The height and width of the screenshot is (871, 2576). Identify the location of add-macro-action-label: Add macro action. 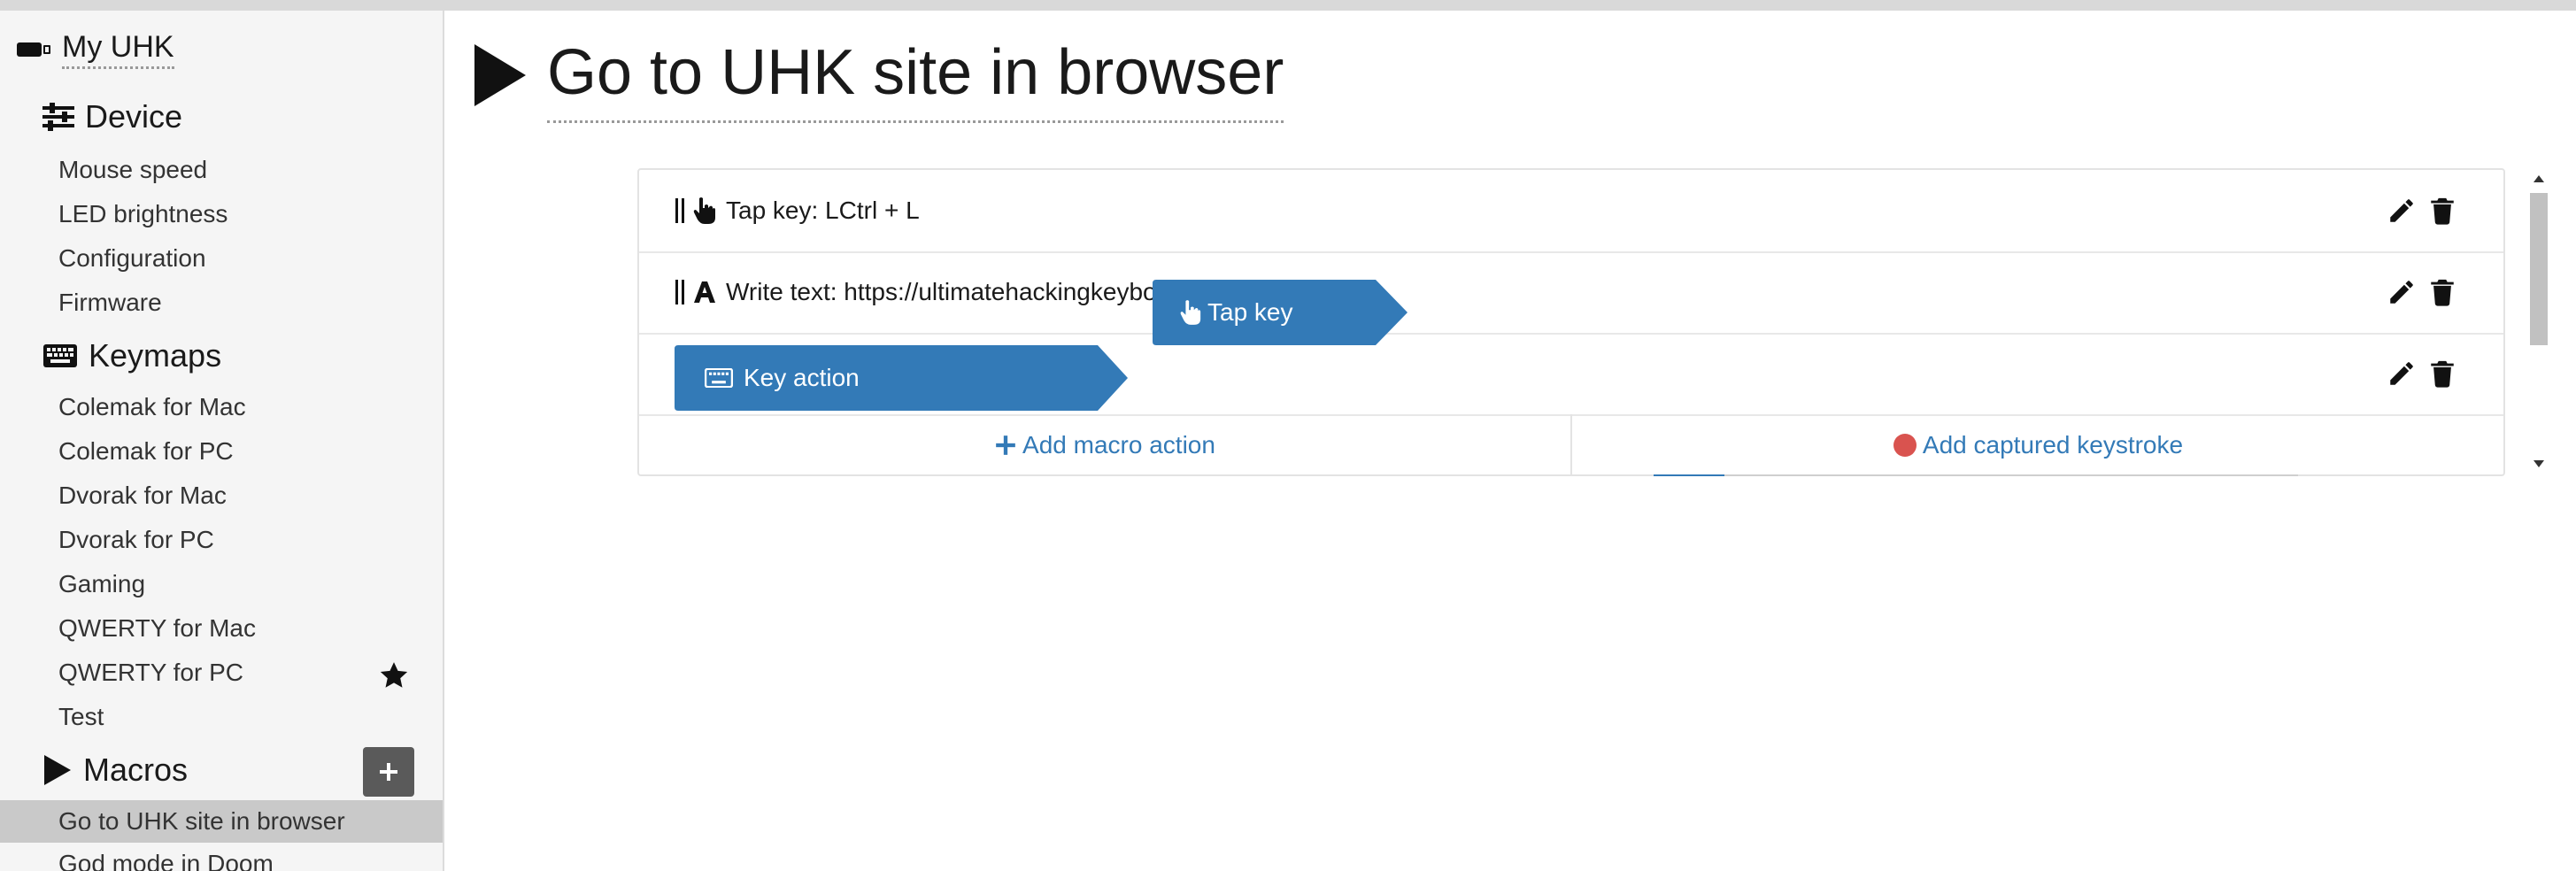
(1118, 445).